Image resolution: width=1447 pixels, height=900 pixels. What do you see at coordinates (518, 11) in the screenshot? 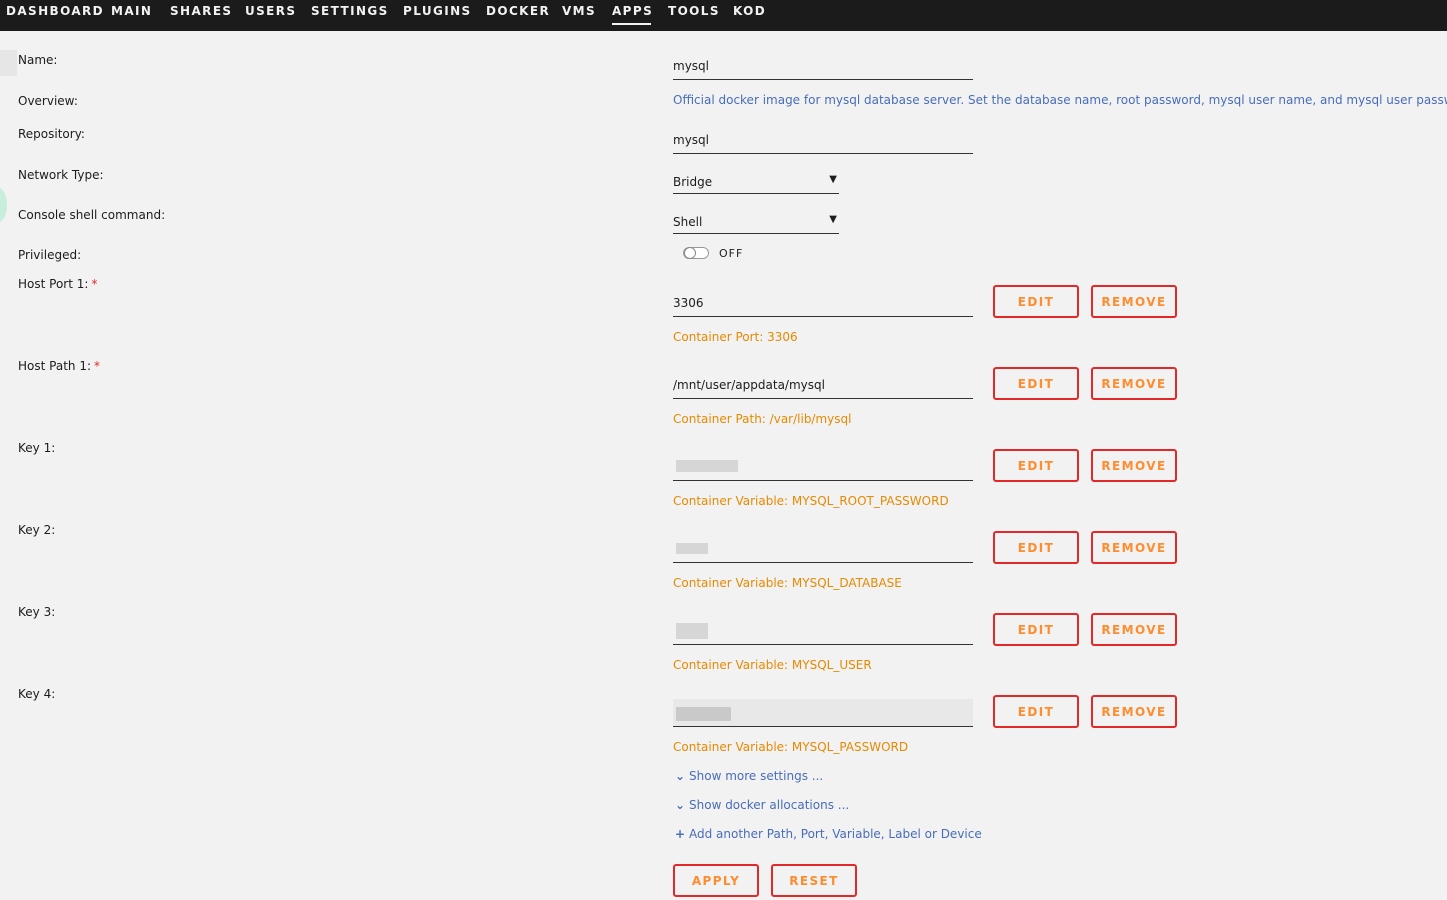
I see `nav-docker: DOCKER` at bounding box center [518, 11].